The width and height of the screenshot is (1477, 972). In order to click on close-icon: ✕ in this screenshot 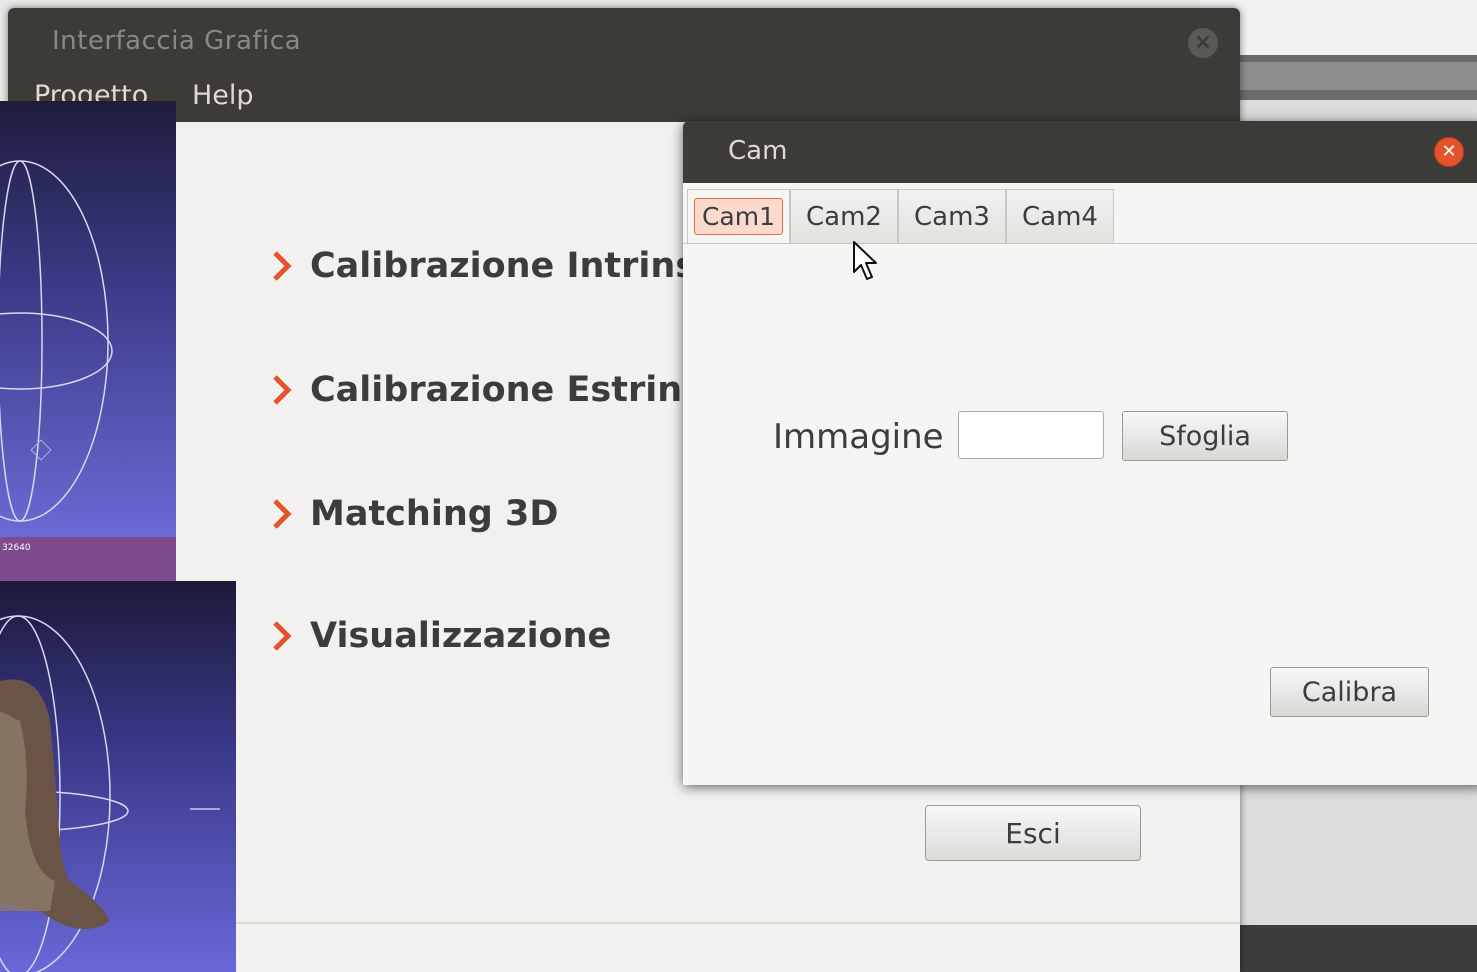, I will do `click(1449, 152)`.